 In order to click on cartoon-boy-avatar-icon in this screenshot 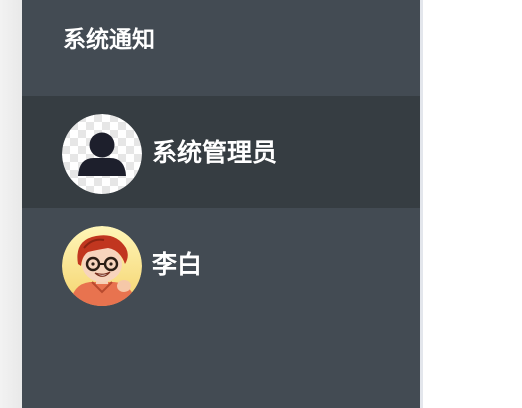, I will do `click(102, 266)`.